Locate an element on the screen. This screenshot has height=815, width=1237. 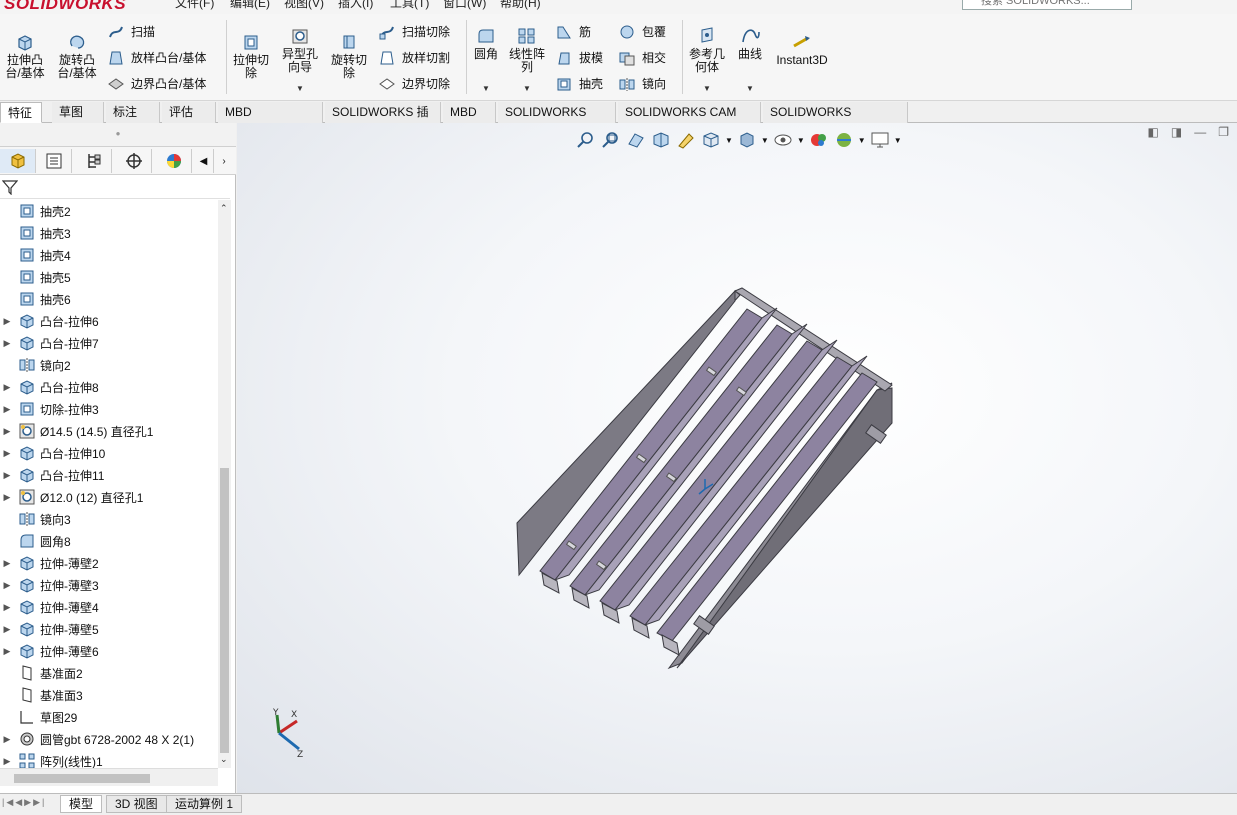
tree-node: ▶ 凸台-拉伸11 is located at coordinates (109, 475).